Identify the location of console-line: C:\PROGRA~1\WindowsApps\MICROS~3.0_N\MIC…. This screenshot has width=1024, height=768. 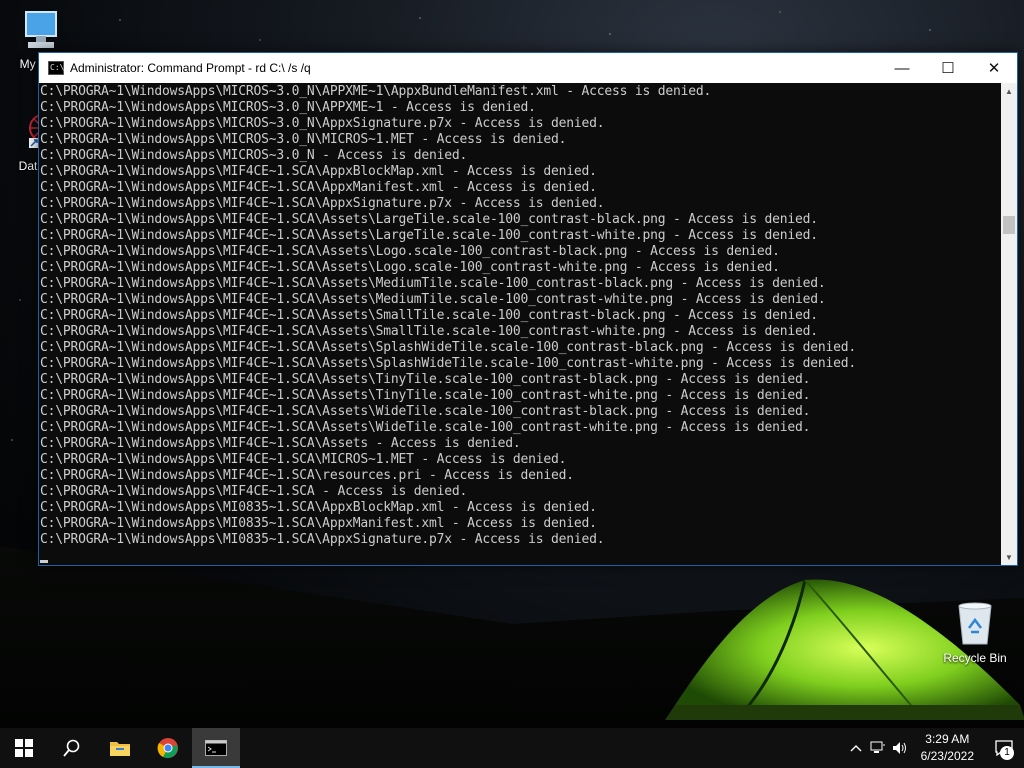
(303, 139).